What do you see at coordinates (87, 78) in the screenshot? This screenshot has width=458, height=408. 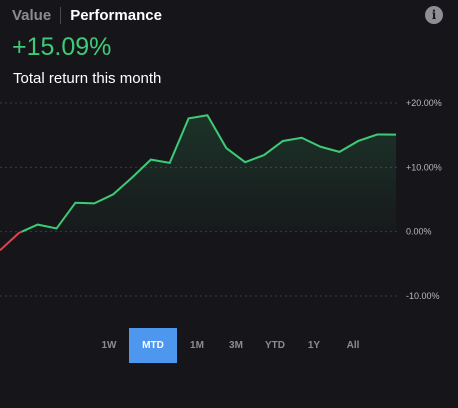 I see `return-label: Total return this month` at bounding box center [87, 78].